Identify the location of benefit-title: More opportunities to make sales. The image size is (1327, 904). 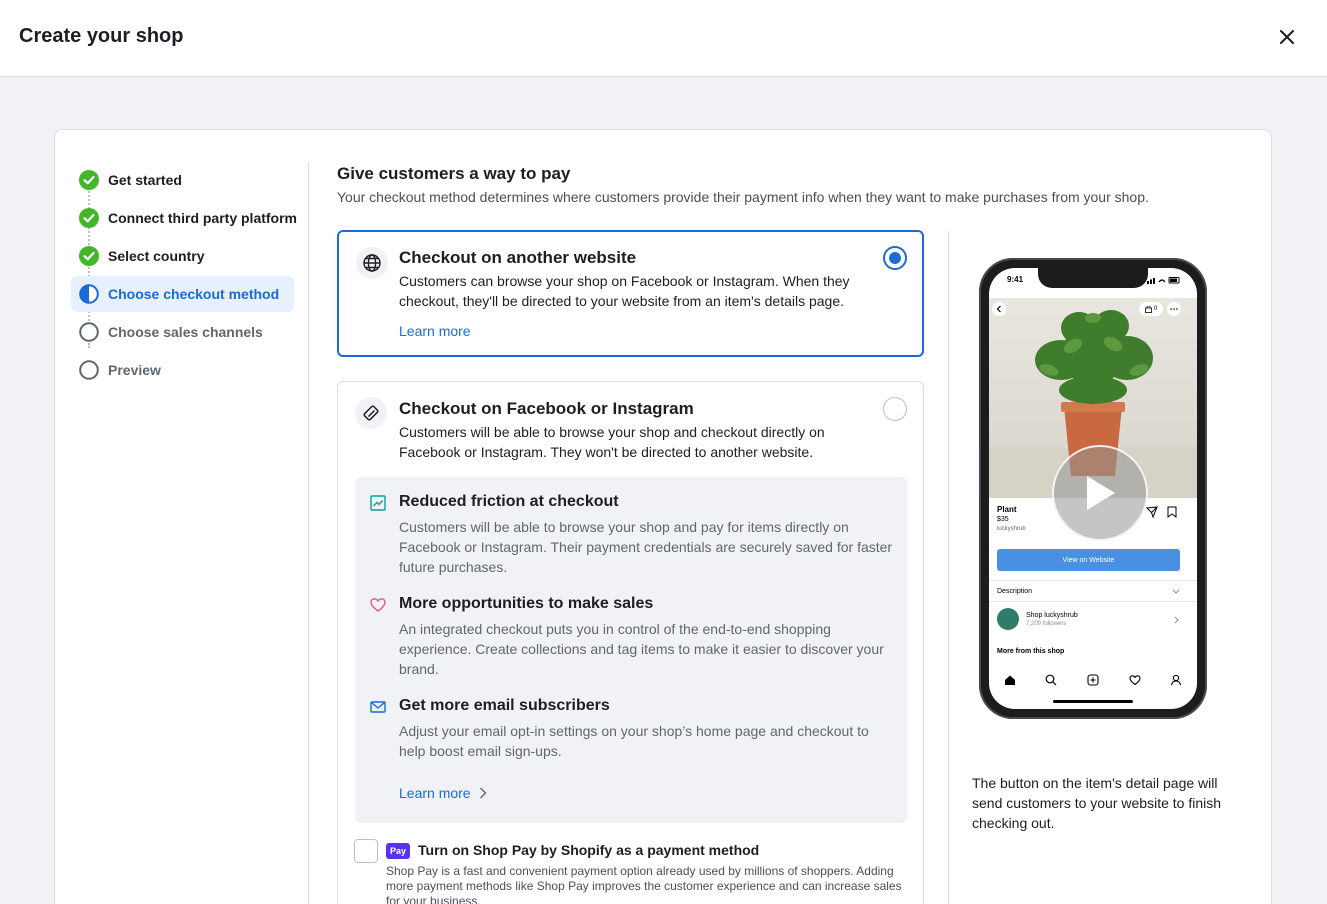
(526, 603).